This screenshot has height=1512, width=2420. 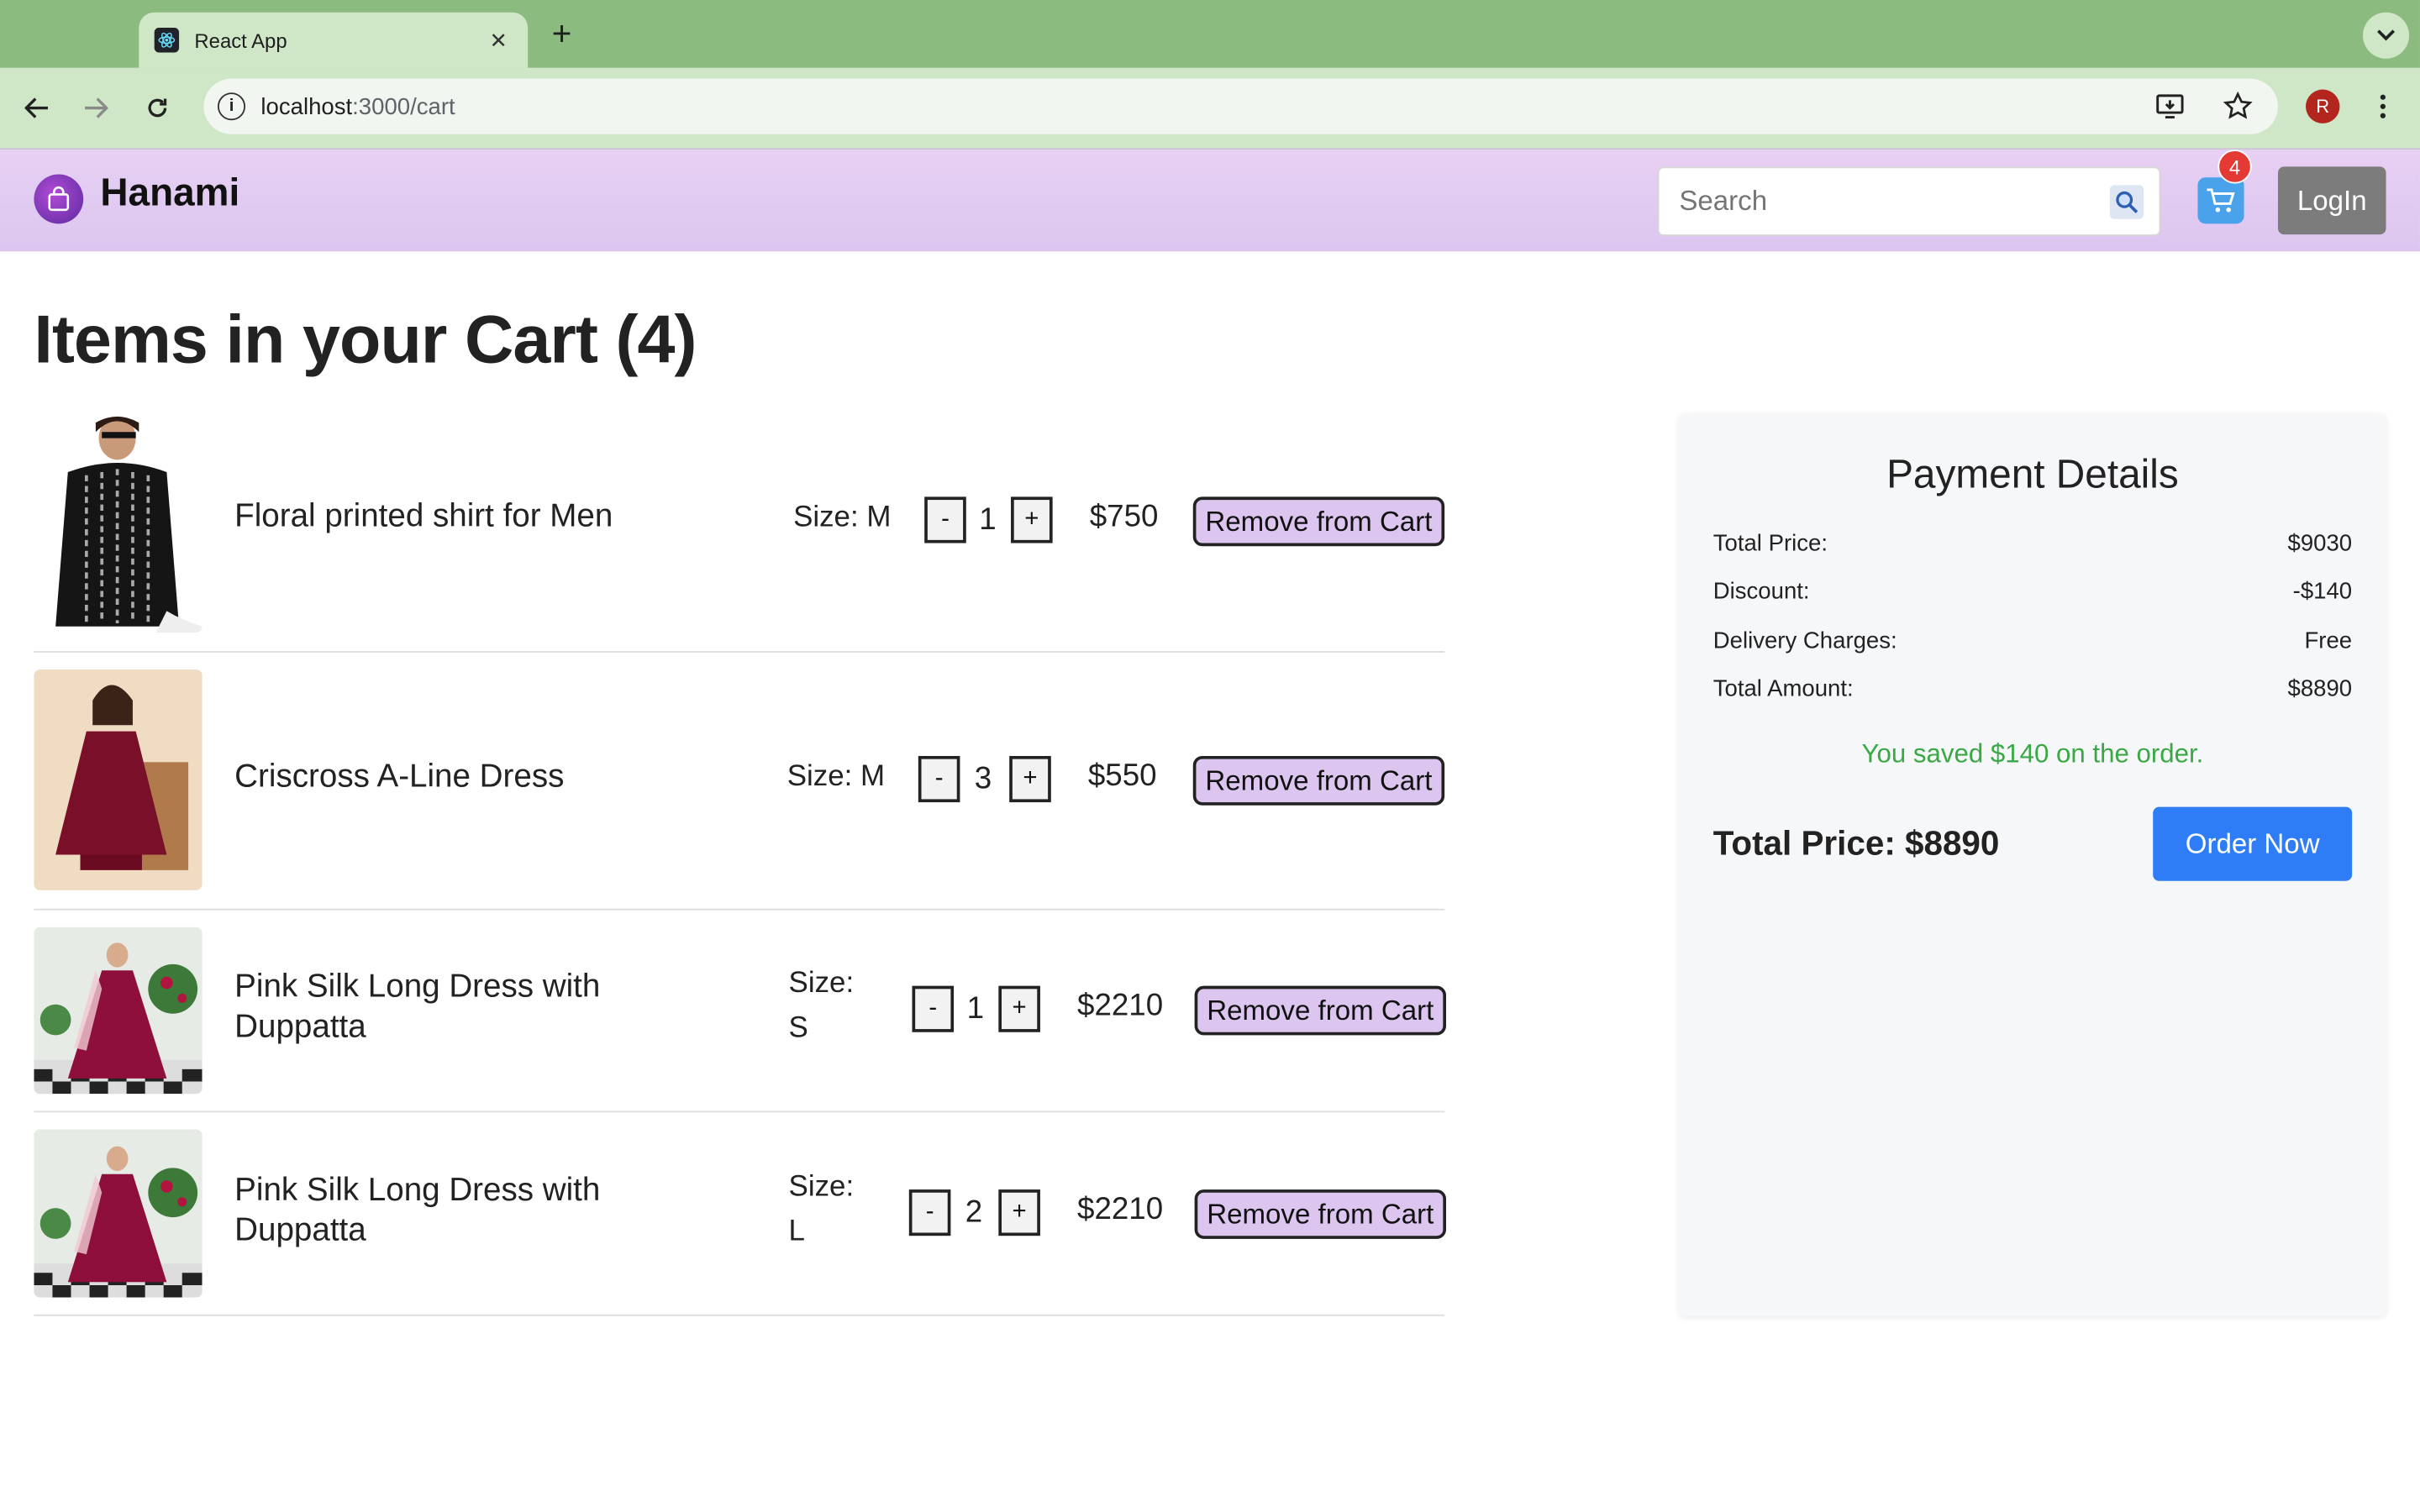 What do you see at coordinates (2238, 110) in the screenshot?
I see `bookmark-star-icon` at bounding box center [2238, 110].